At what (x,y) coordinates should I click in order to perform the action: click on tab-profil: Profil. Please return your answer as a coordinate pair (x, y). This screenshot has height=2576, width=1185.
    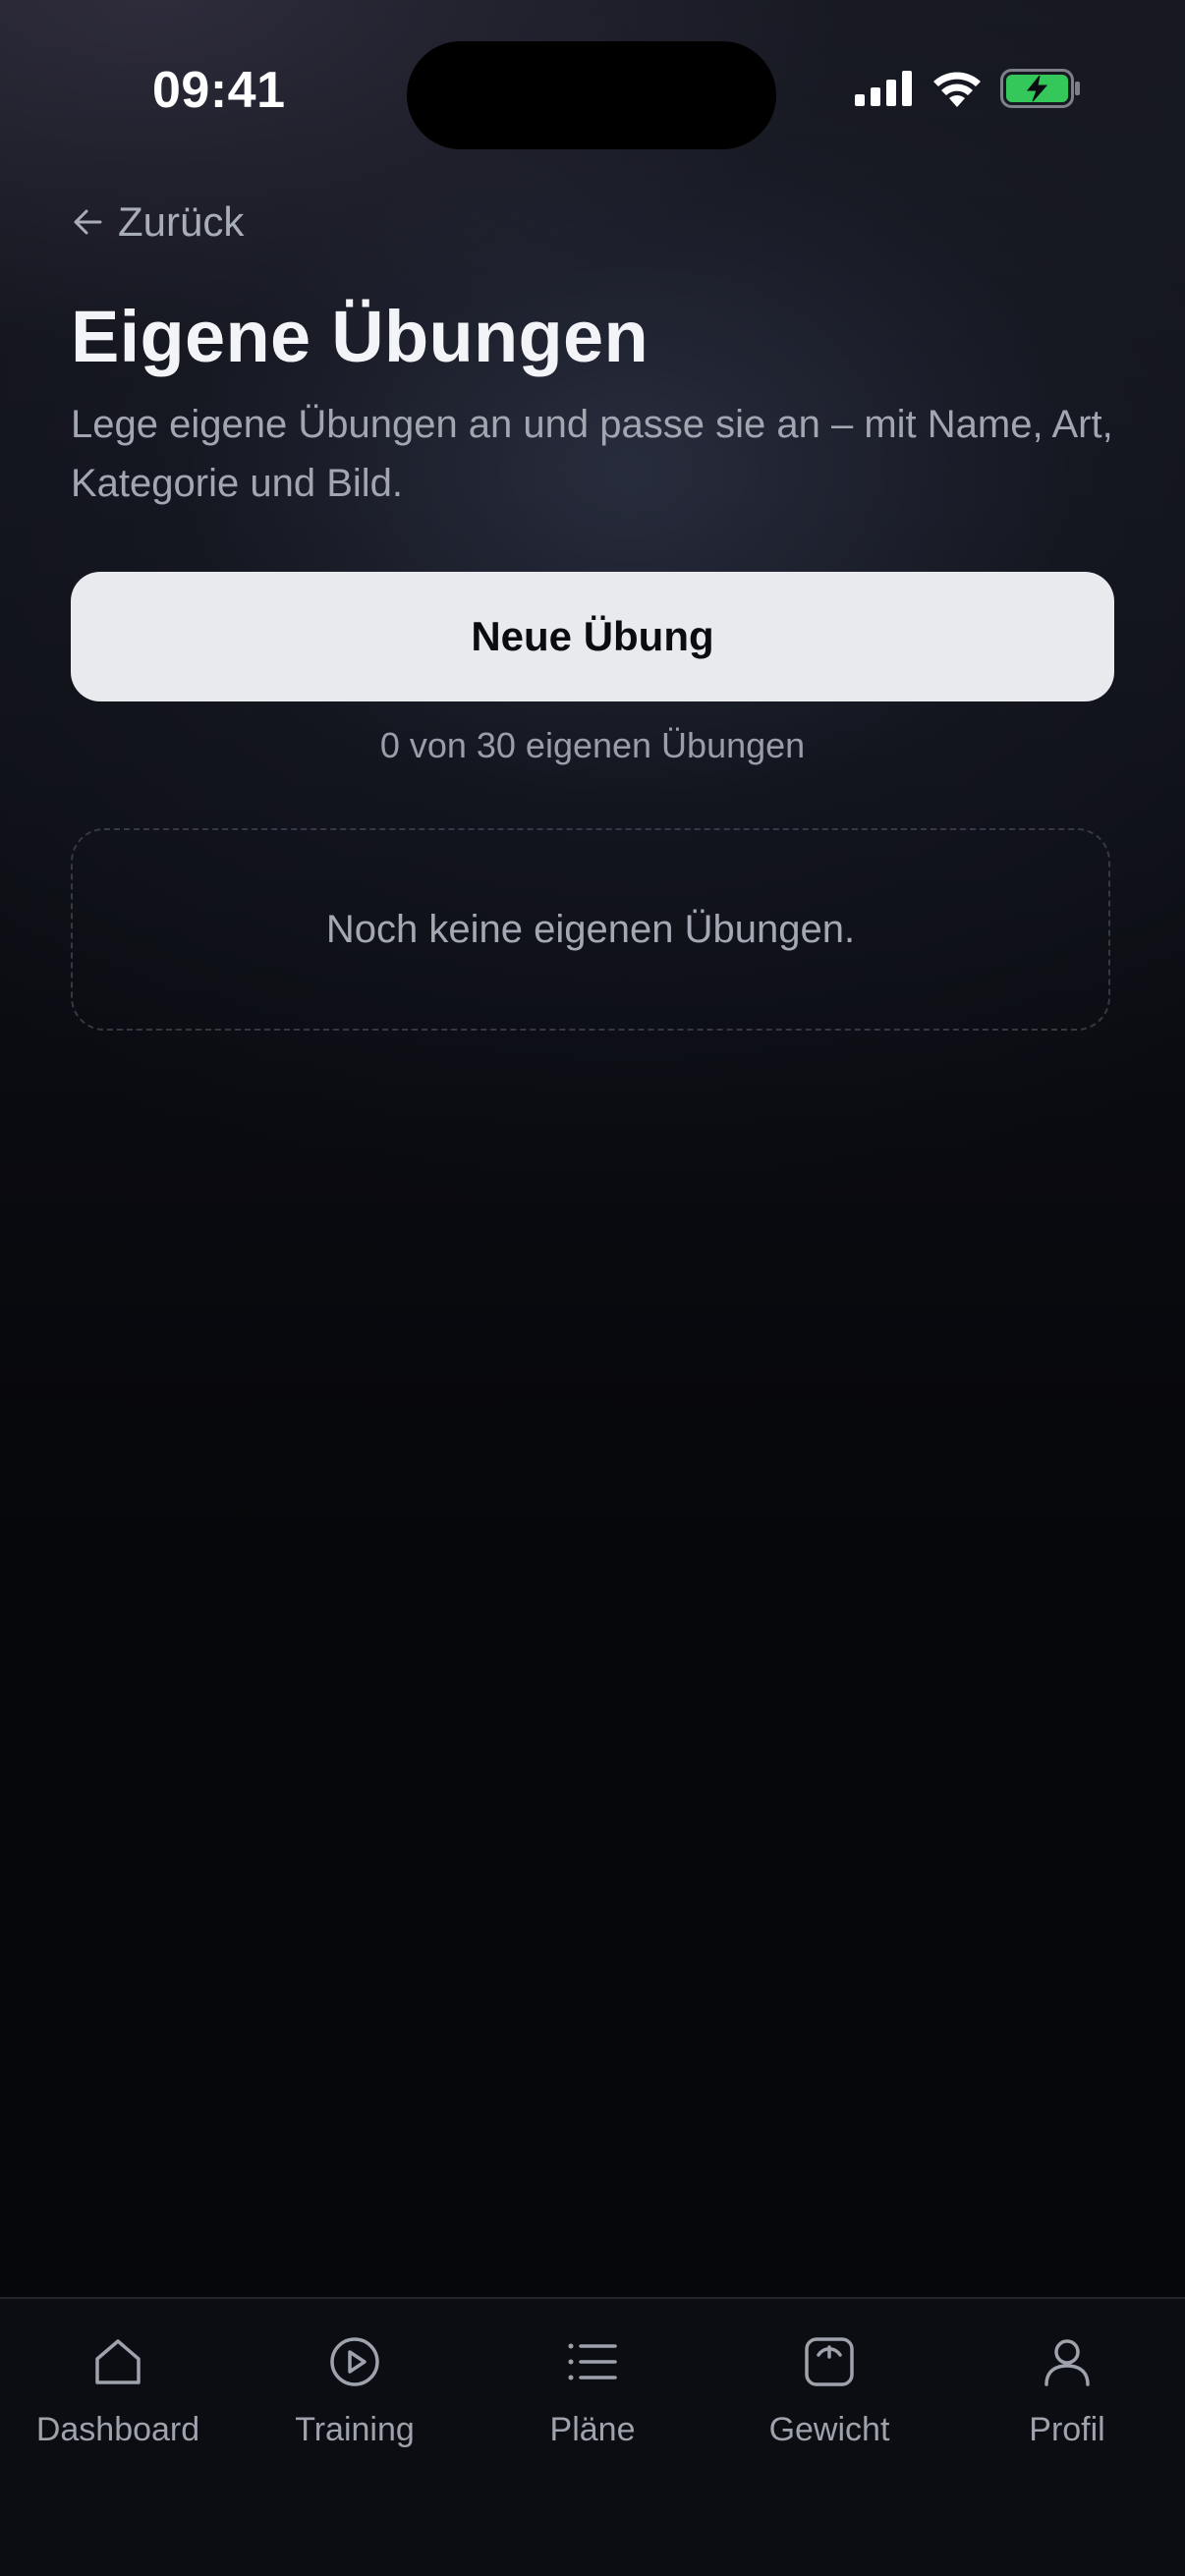
    Looking at the image, I should click on (1067, 2390).